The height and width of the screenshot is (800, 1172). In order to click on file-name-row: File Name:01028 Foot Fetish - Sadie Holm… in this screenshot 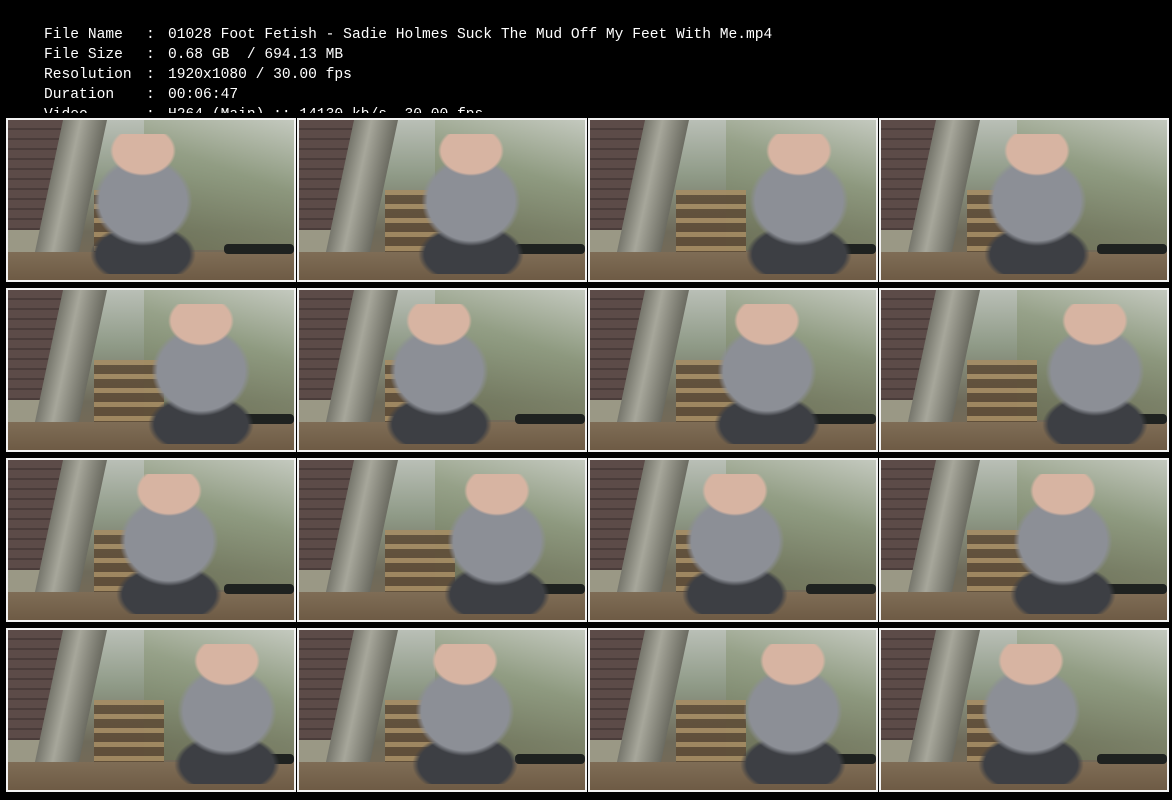, I will do `click(390, 24)`.